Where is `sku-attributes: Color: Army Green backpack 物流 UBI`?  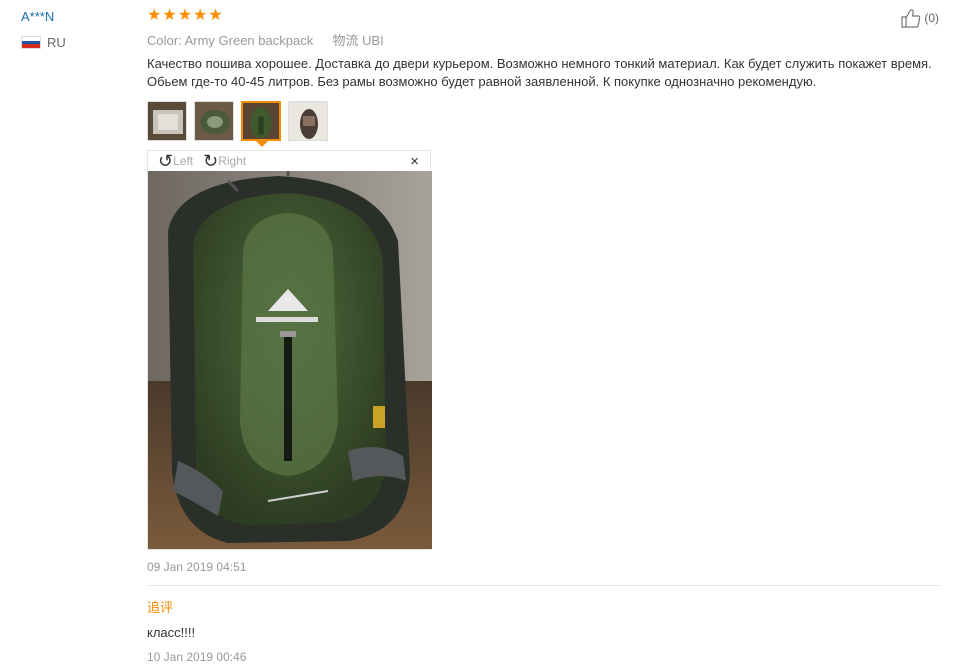
sku-attributes: Color: Army Green backpack 物流 UBI is located at coordinates (265, 39).